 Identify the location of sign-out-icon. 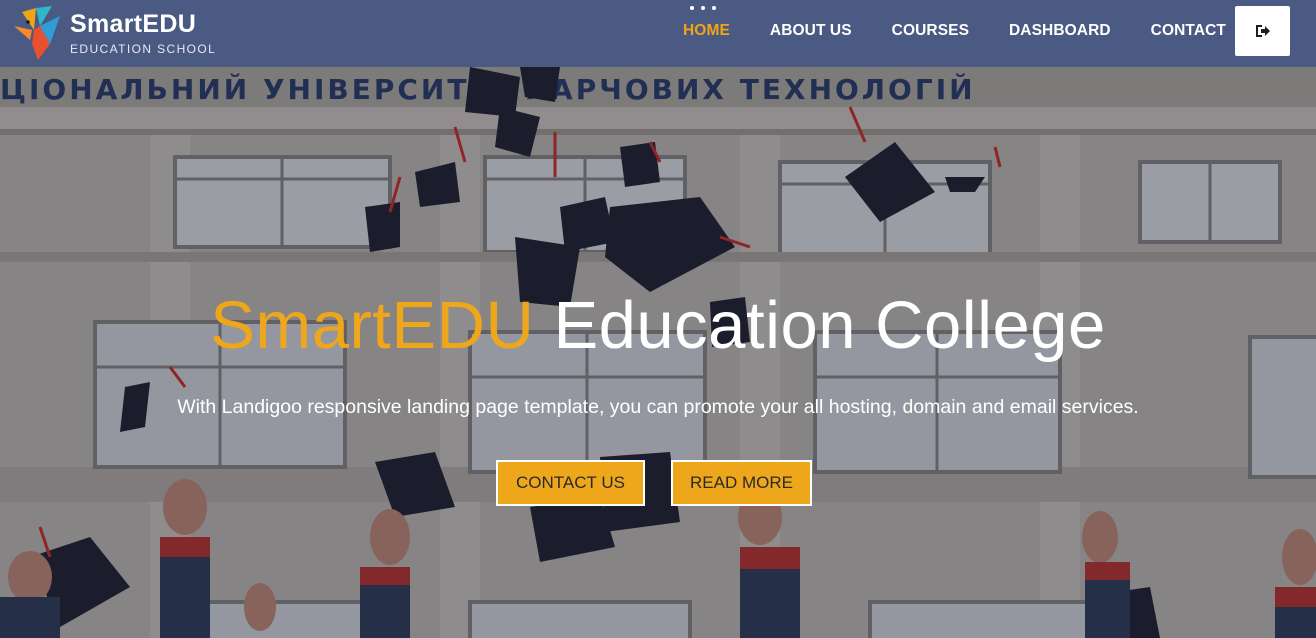
(1262, 31).